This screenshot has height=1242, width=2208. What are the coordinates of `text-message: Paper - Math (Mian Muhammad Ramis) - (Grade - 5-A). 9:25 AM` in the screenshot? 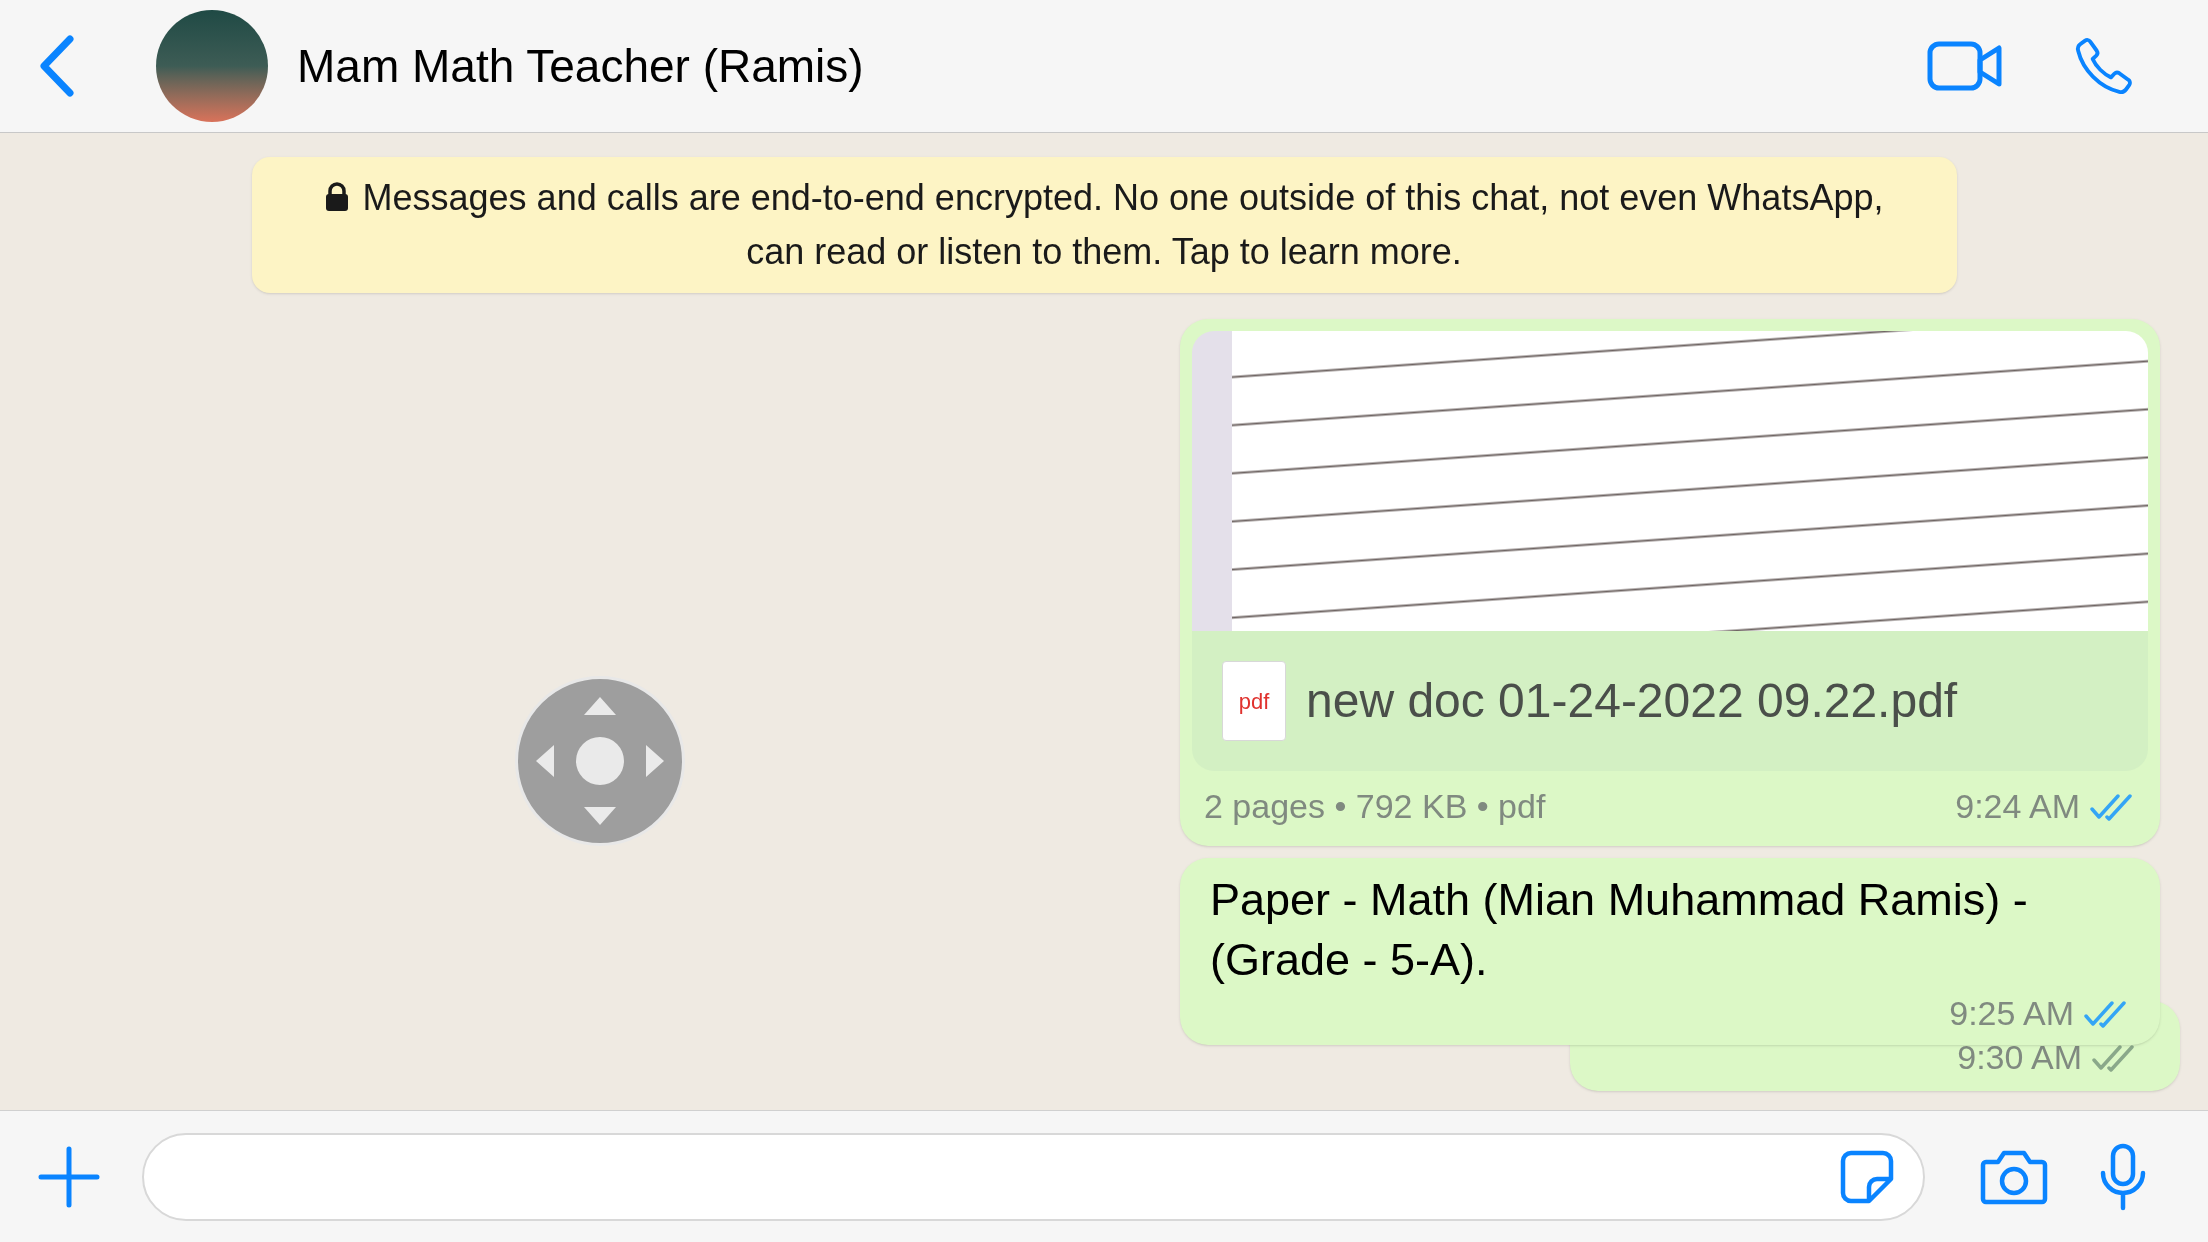 It's located at (1670, 951).